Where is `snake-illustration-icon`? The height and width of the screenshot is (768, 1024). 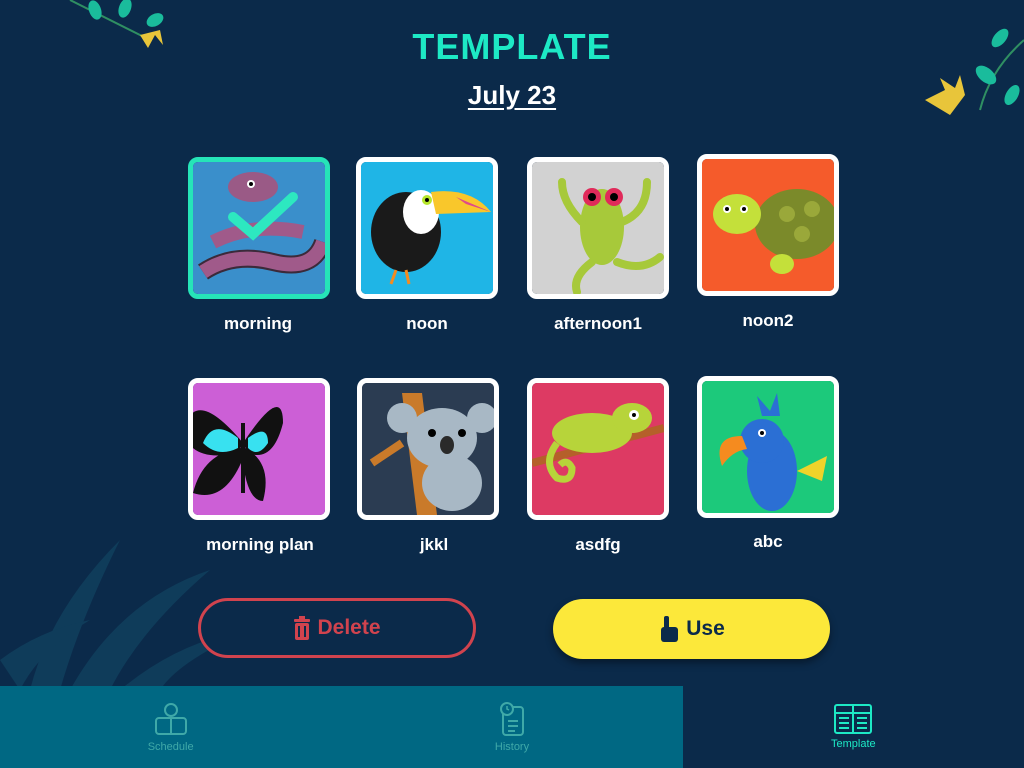 snake-illustration-icon is located at coordinates (259, 228).